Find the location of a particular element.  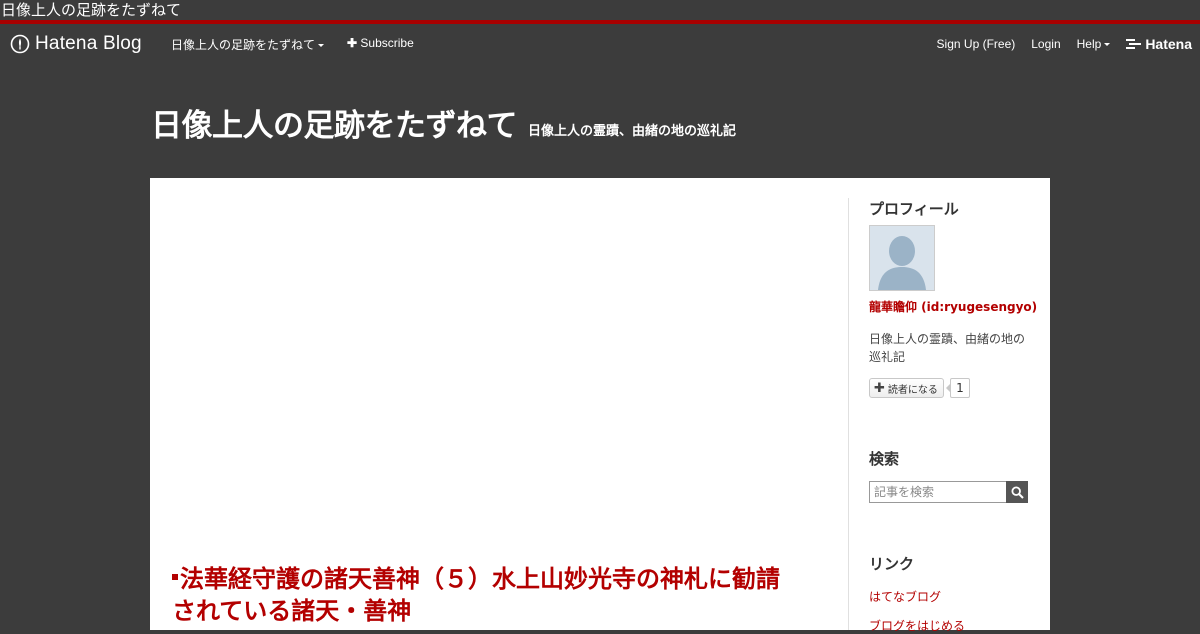

blog-menu-dropdown: 日像上人の足跡をたずねて is located at coordinates (248, 44).